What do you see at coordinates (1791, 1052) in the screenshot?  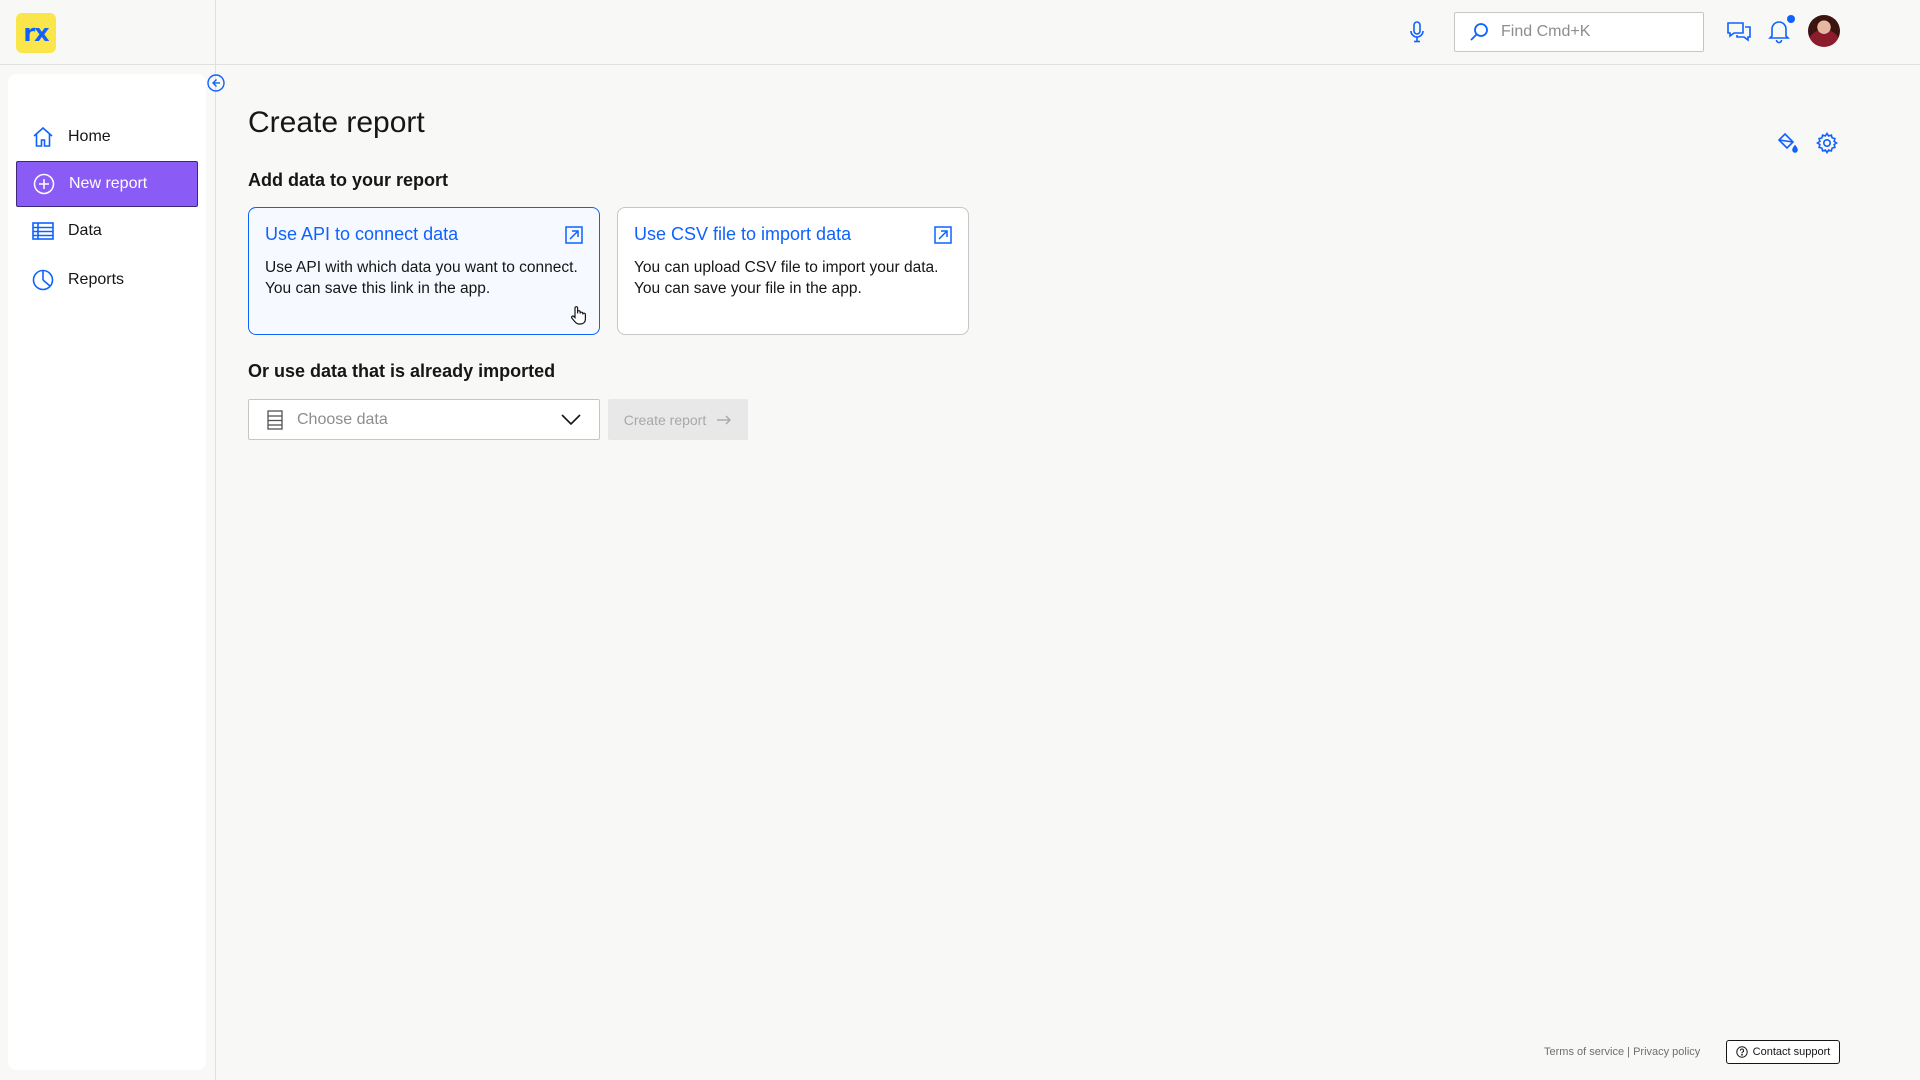 I see `contact-support-label: Contact support` at bounding box center [1791, 1052].